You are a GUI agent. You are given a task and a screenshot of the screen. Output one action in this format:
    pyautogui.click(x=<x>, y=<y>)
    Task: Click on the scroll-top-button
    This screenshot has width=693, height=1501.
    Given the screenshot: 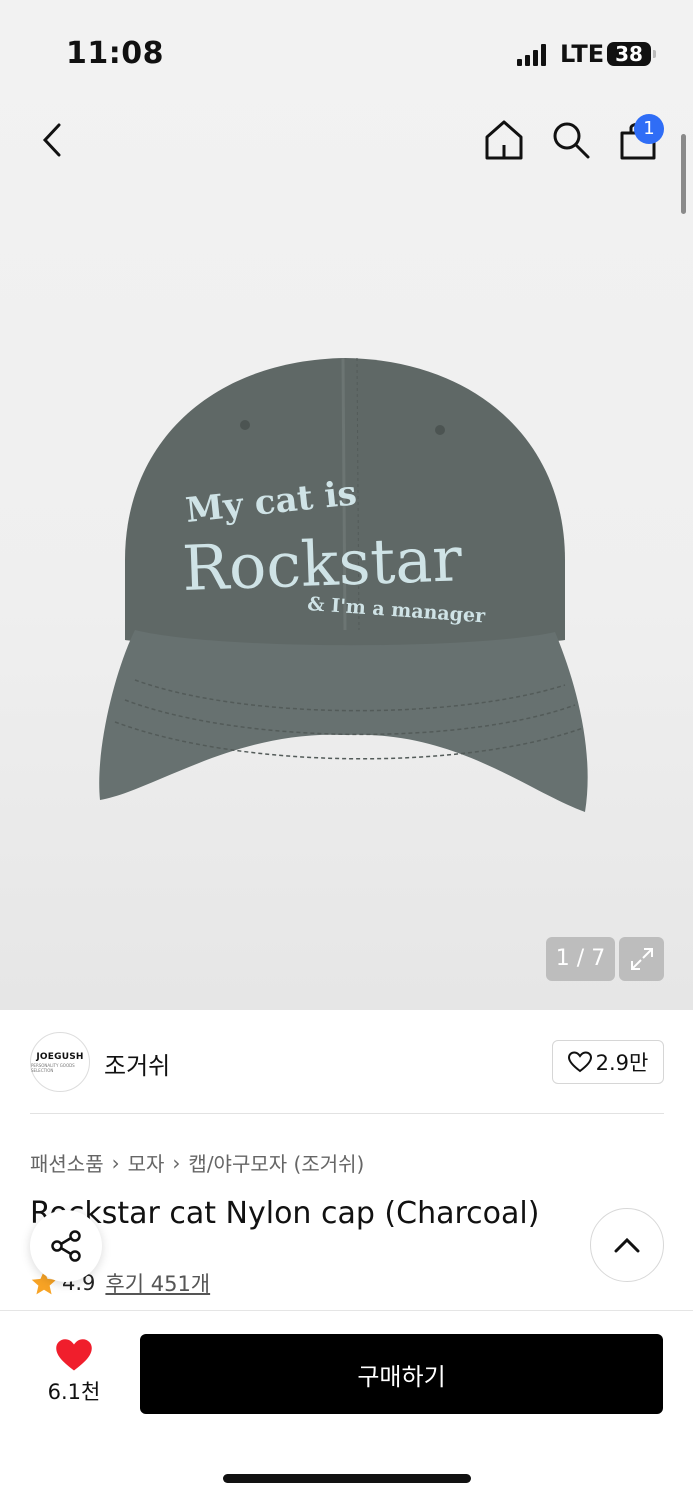 What is the action you would take?
    pyautogui.click(x=627, y=1245)
    